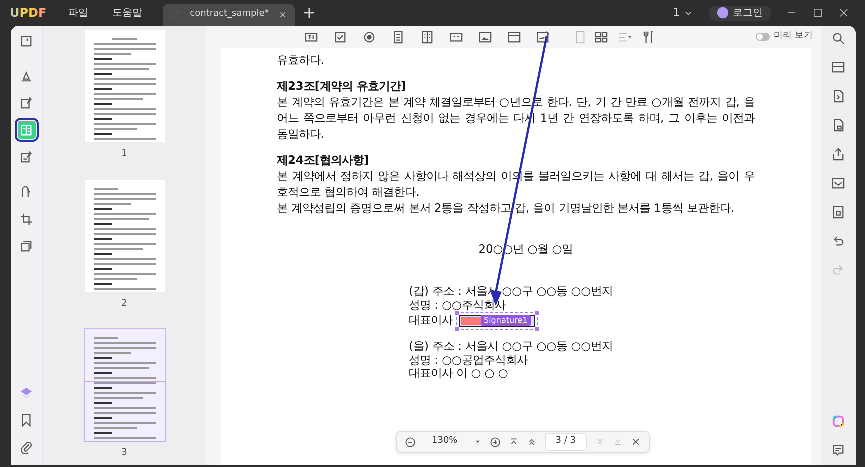 This screenshot has height=467, width=865. Describe the element at coordinates (228, 15) in the screenshot. I see `document-tab: contract_sample*` at that location.